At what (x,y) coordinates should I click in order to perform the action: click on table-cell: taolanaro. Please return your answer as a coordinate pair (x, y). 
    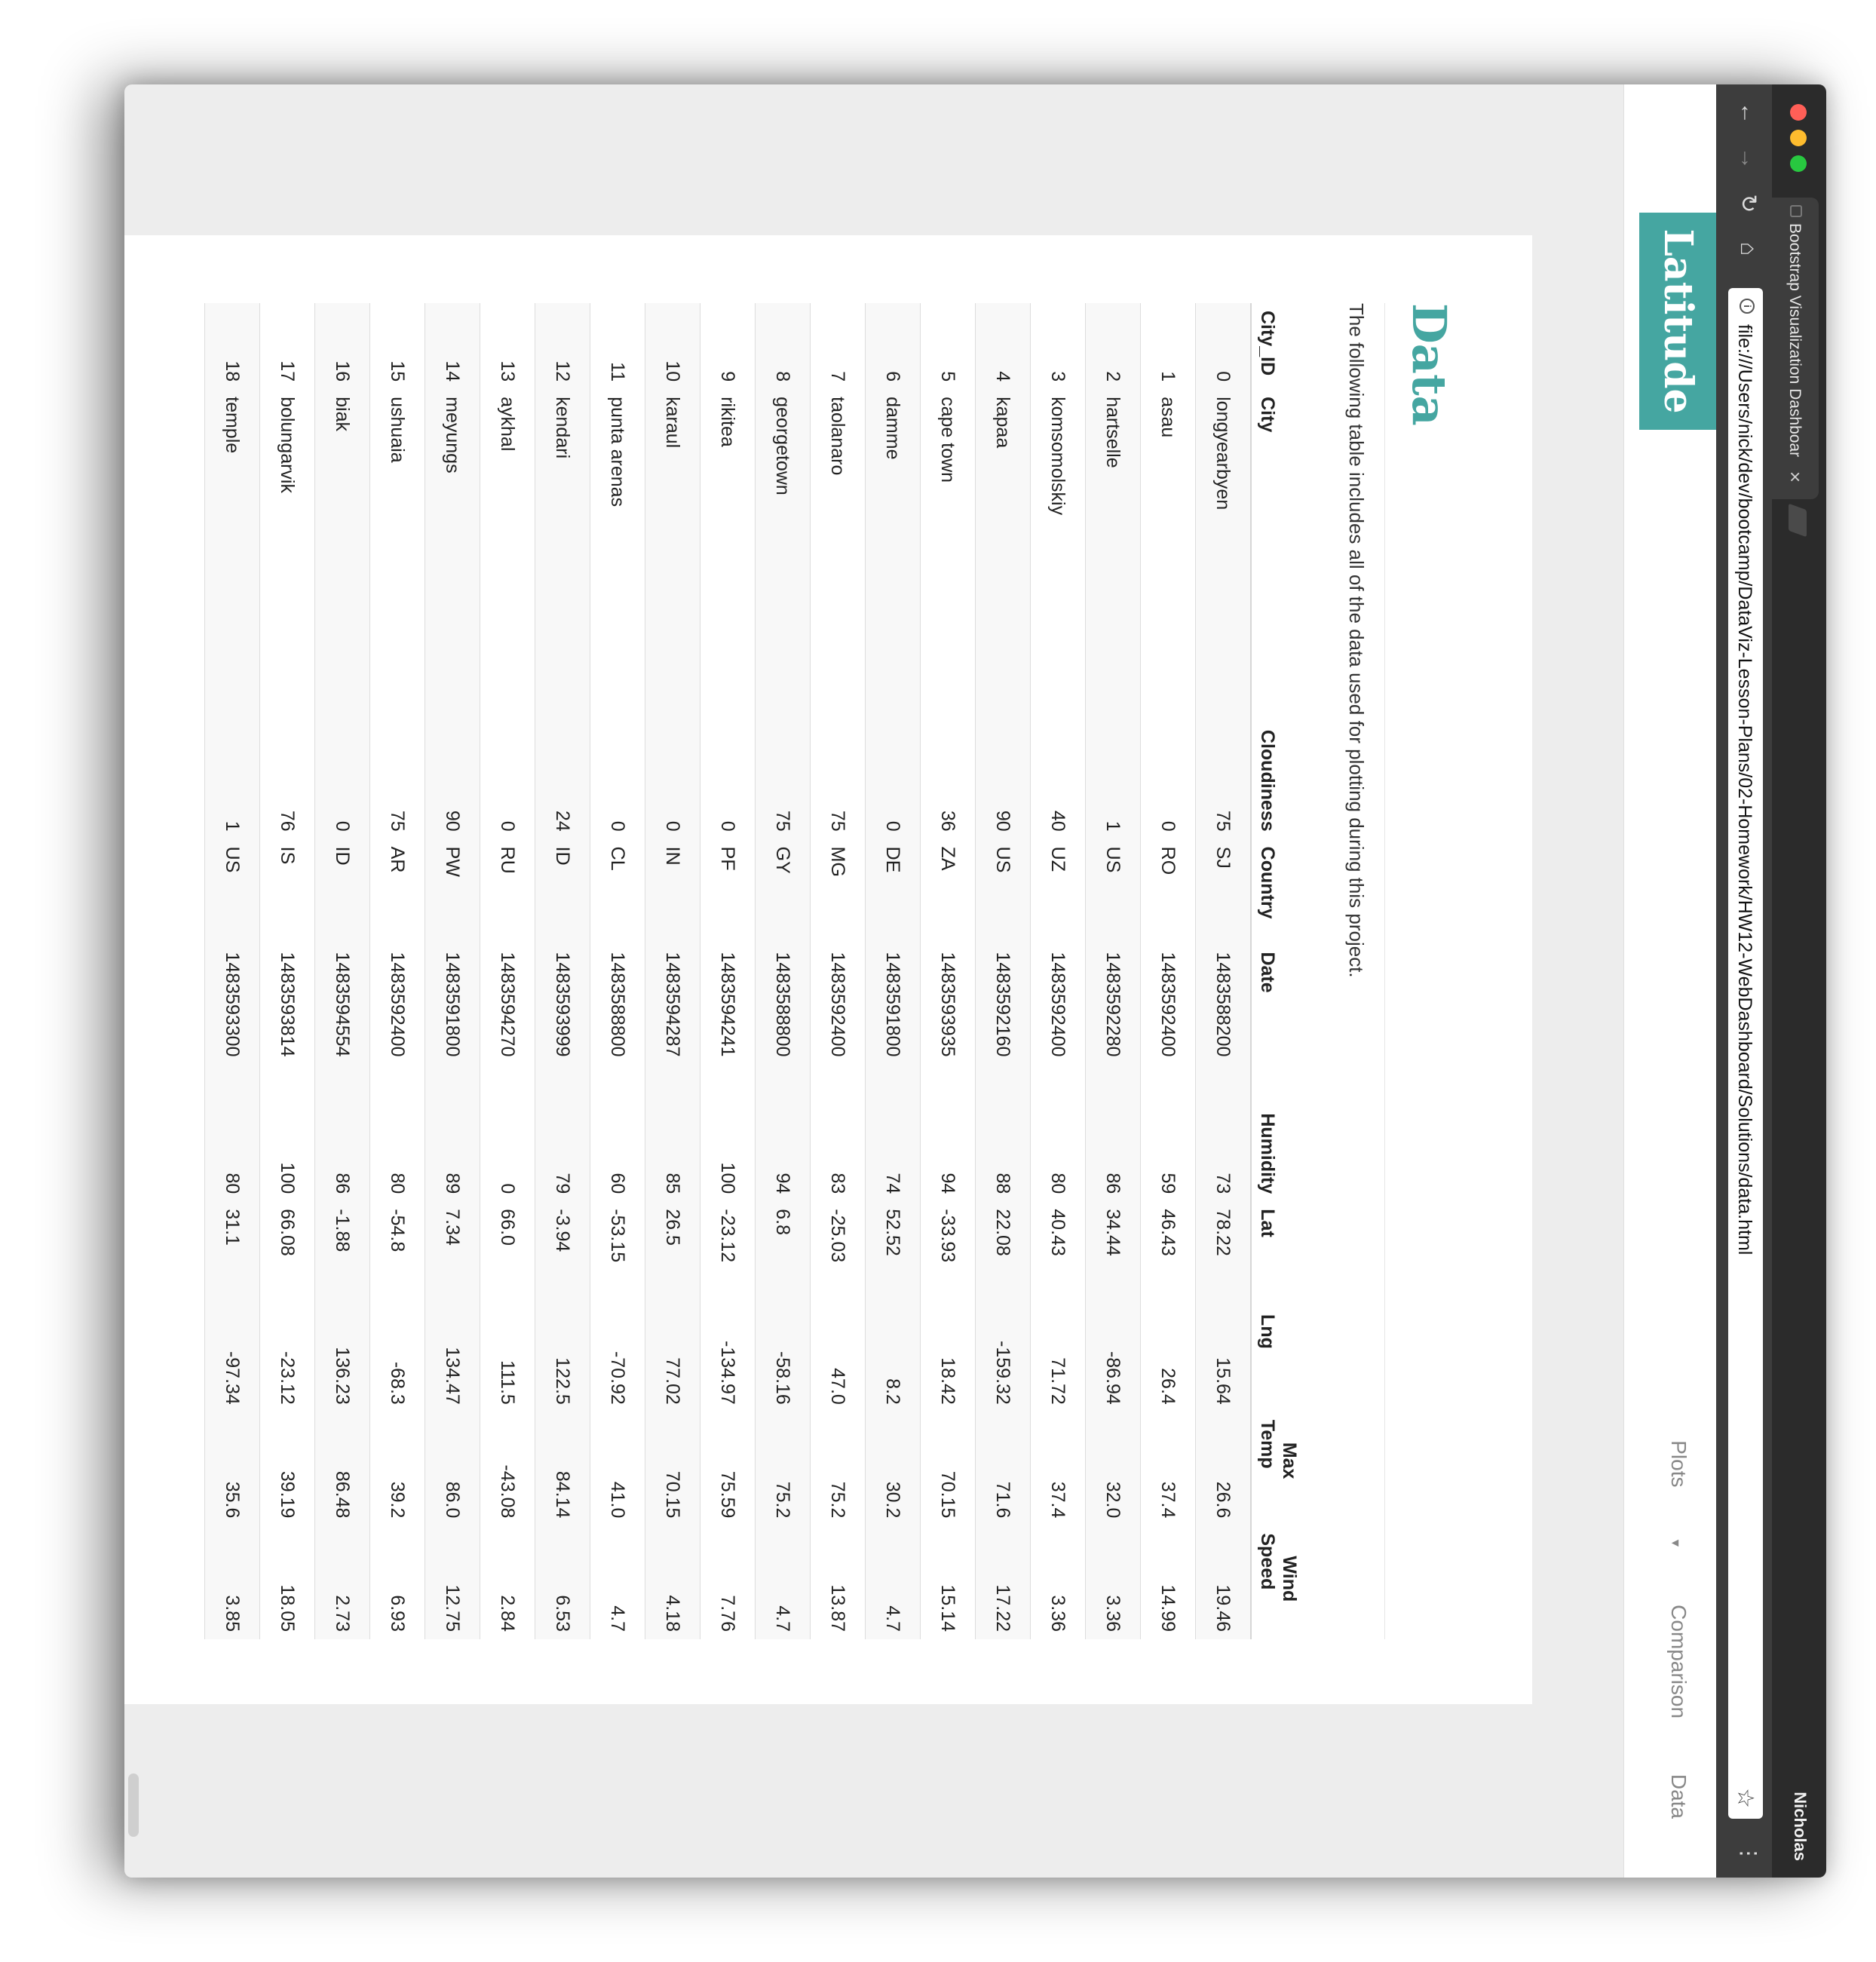
    Looking at the image, I should click on (838, 551).